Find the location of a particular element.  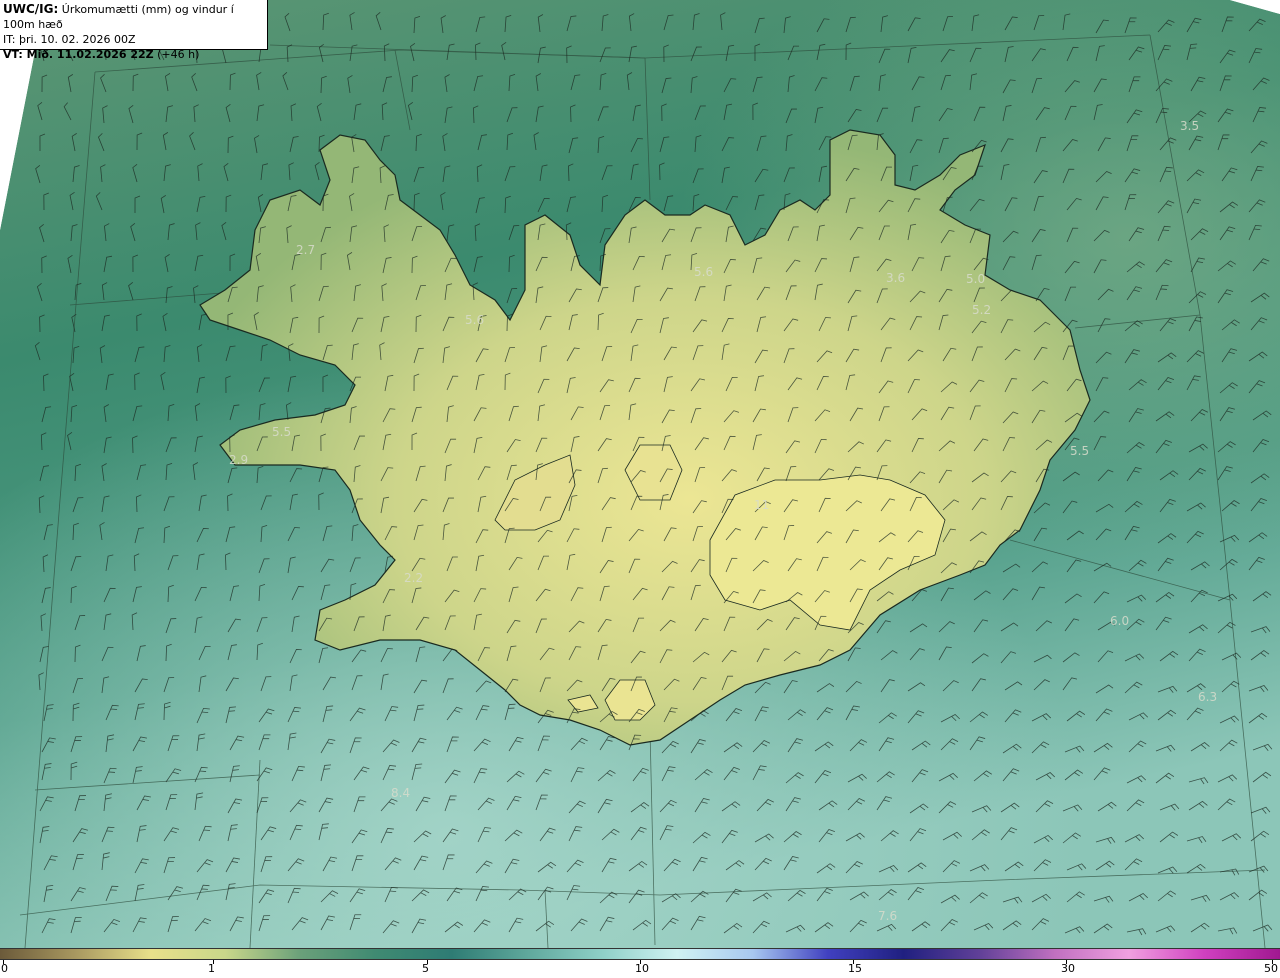

map-value-label: 3.5 is located at coordinates (1190, 126).